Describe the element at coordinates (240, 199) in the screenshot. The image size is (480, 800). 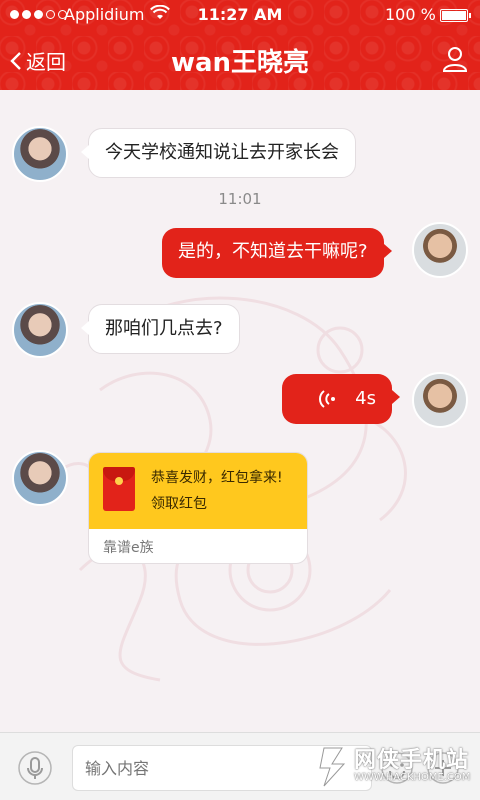
I see `message-timestamp: 11:01` at that location.